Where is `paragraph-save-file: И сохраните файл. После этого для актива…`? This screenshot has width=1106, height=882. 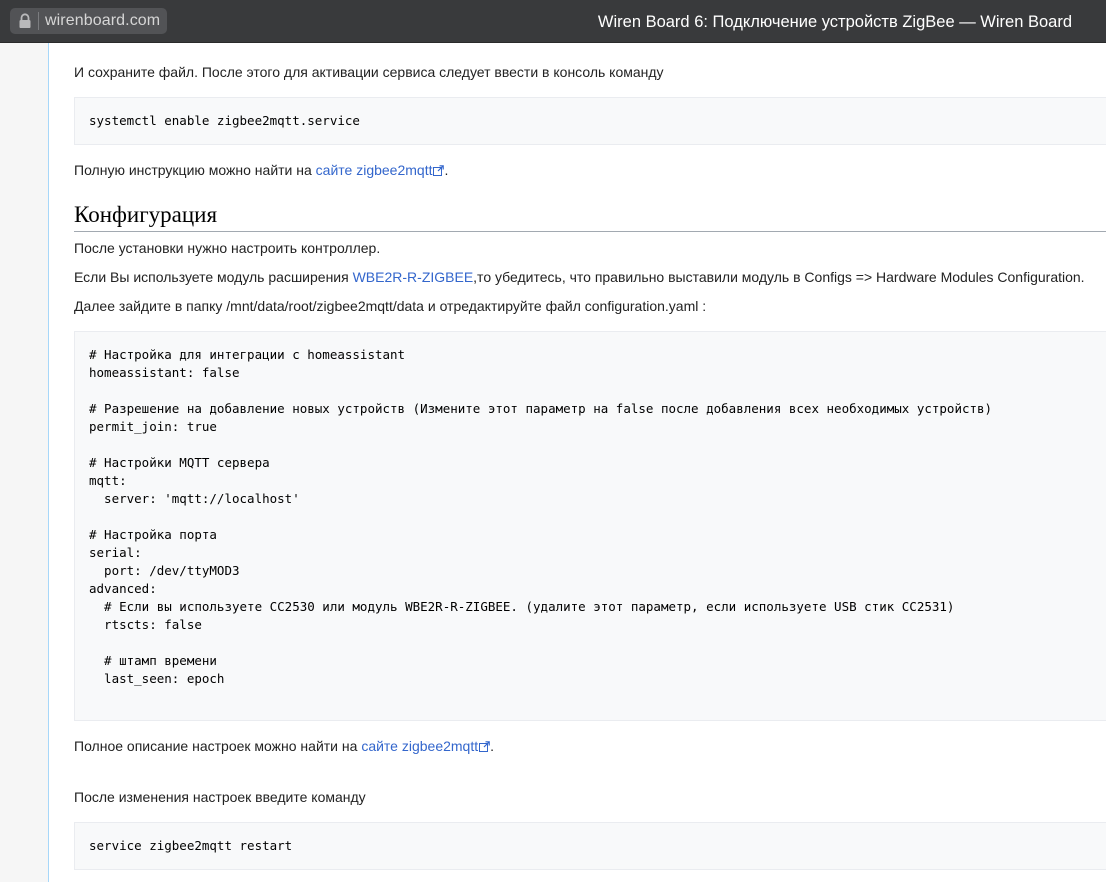
paragraph-save-file: И сохраните файл. После этого для актива… is located at coordinates (369, 72).